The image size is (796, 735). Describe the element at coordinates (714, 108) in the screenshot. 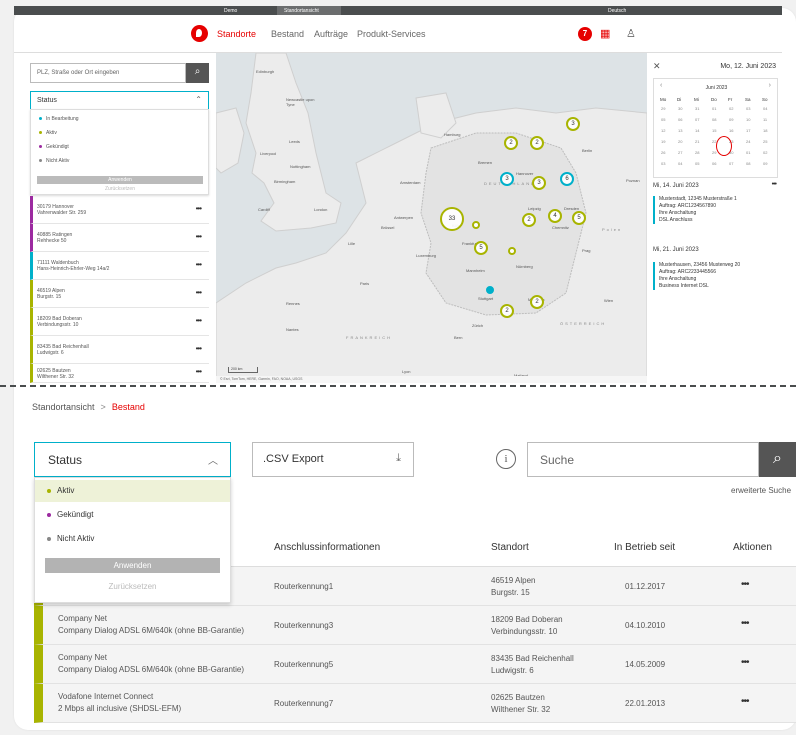

I see `calendar-day: 01` at that location.